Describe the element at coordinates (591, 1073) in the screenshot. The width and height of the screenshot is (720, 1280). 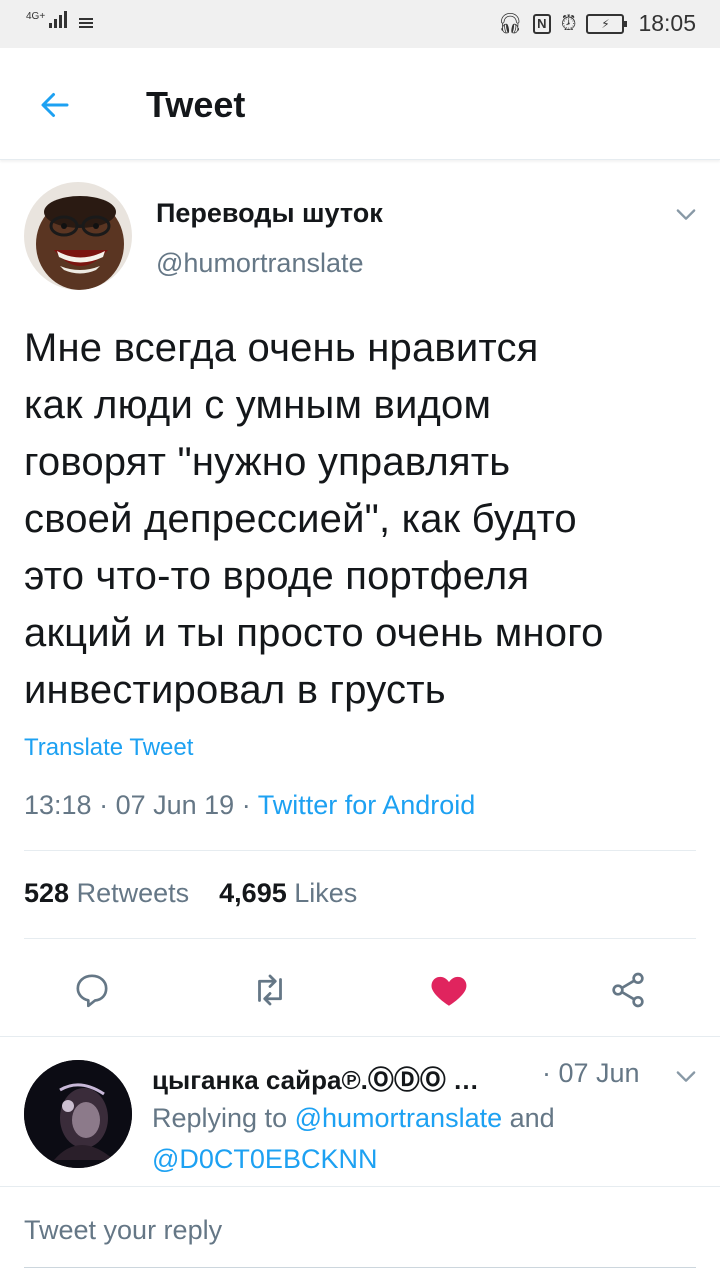
I see `reply-time: · 07 Jun` at that location.